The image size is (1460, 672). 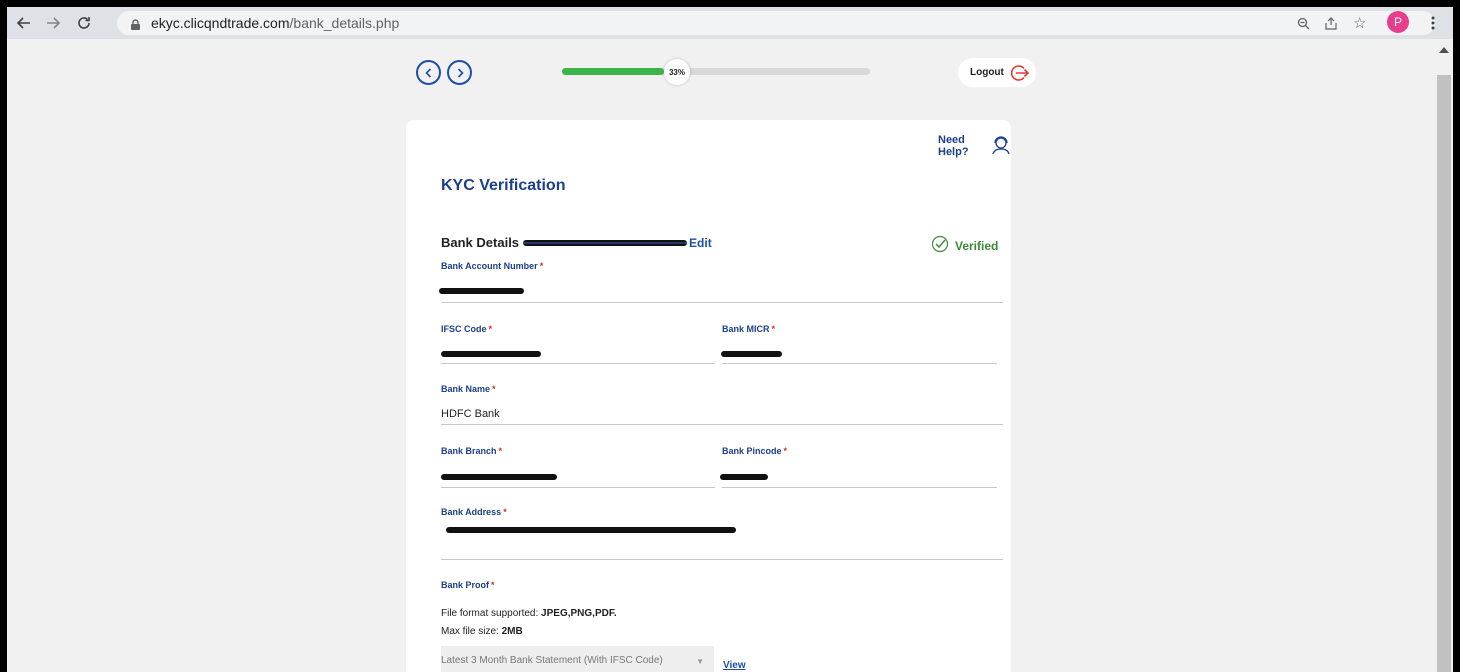 What do you see at coordinates (578, 487) in the screenshot?
I see `bank-branch-underline` at bounding box center [578, 487].